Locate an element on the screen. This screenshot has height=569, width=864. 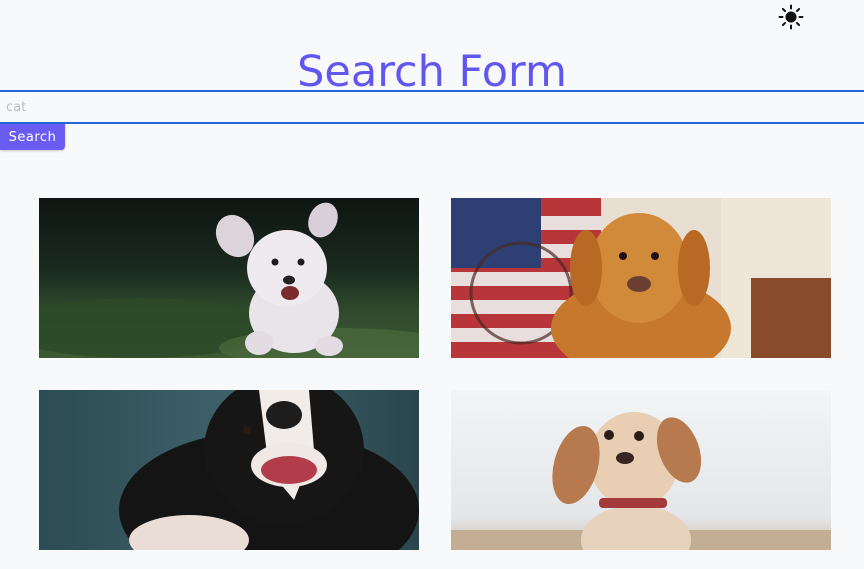
theme-toggle-button is located at coordinates (791, 17).